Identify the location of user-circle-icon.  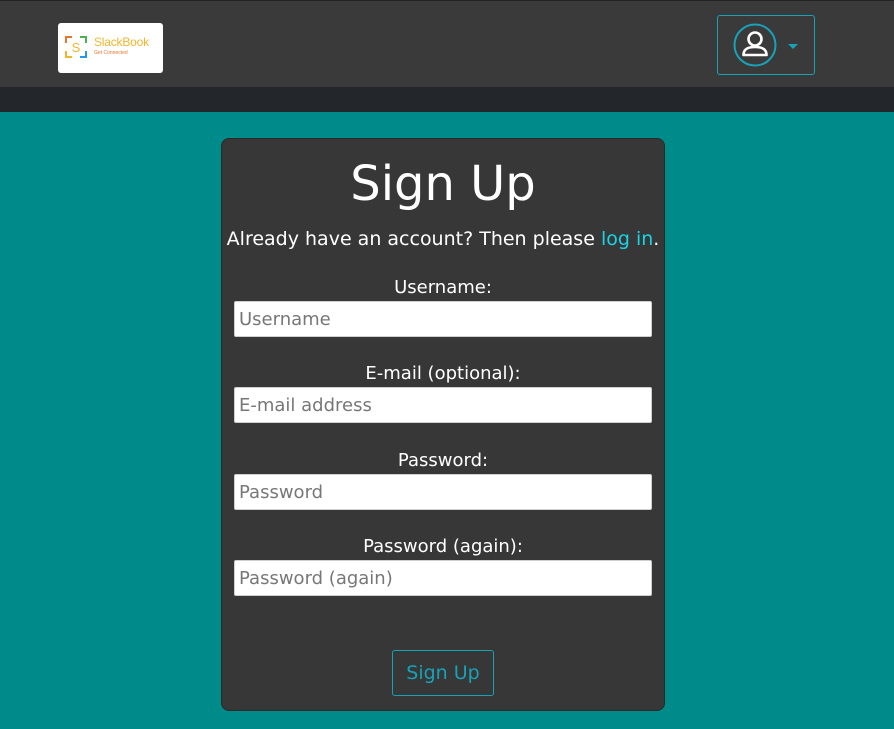
(755, 45).